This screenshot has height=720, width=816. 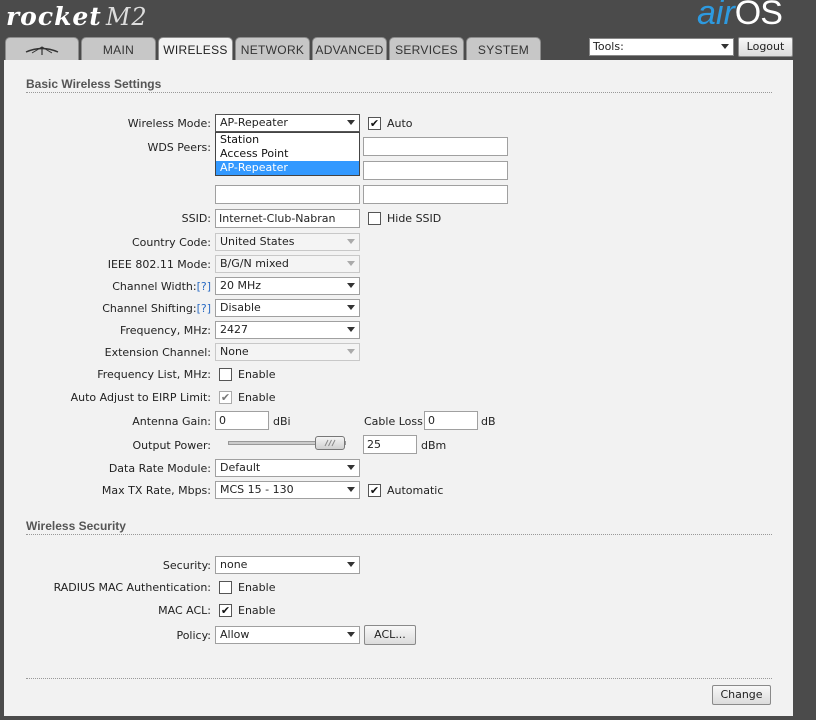 I want to click on hide-ssid-checkbox, so click(x=374, y=218).